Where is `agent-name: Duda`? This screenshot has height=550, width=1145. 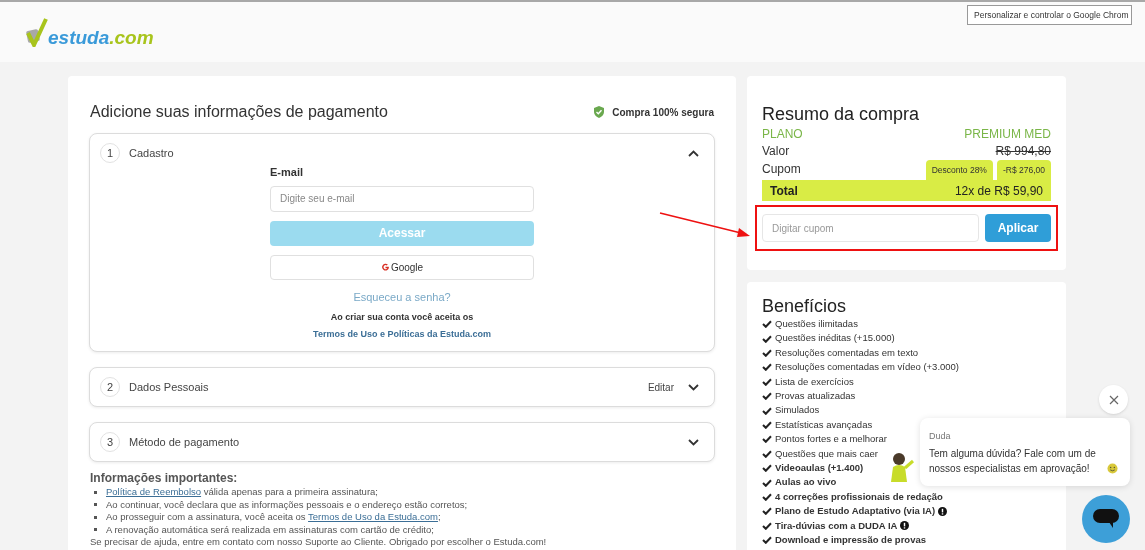 agent-name: Duda is located at coordinates (940, 436).